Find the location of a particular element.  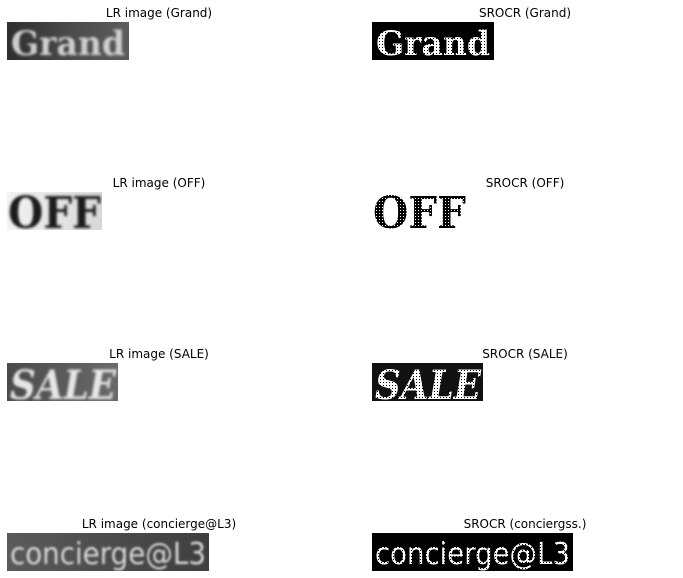

sr-word-off: OFF is located at coordinates (419, 211).